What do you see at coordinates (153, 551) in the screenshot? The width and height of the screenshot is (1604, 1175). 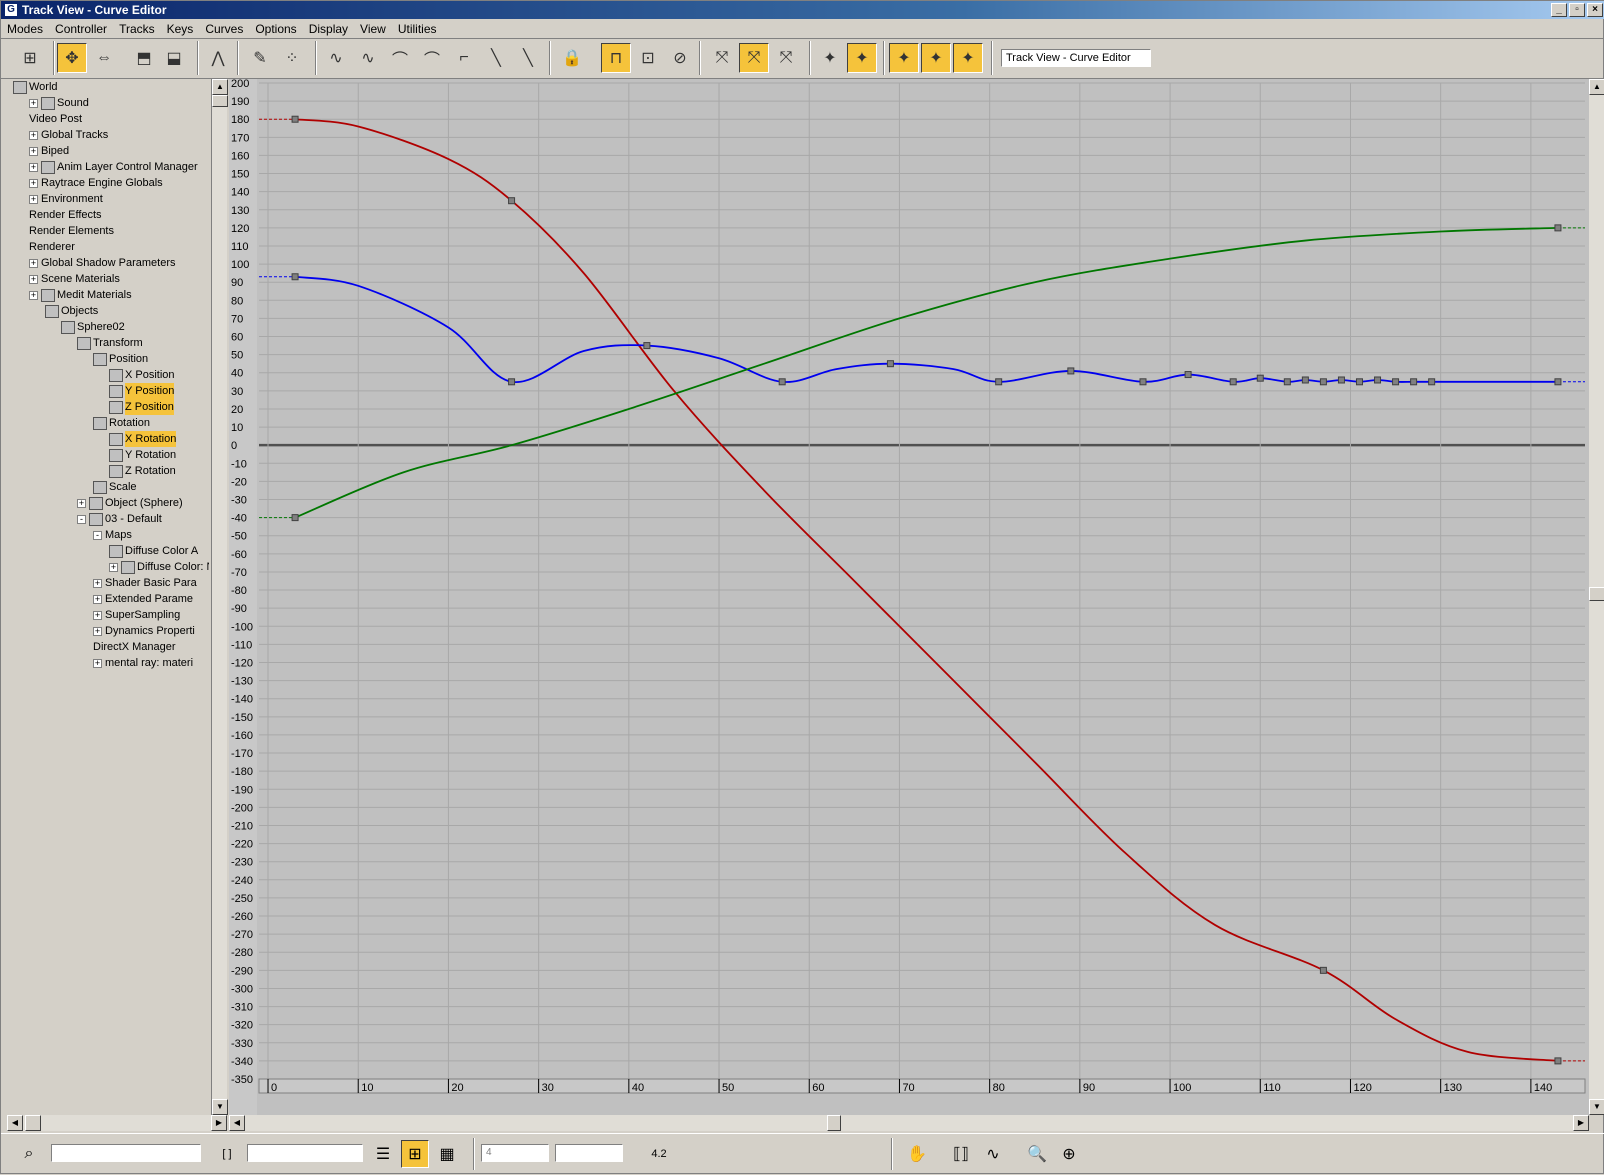 I see `tree-item: Diffuse Color A` at bounding box center [153, 551].